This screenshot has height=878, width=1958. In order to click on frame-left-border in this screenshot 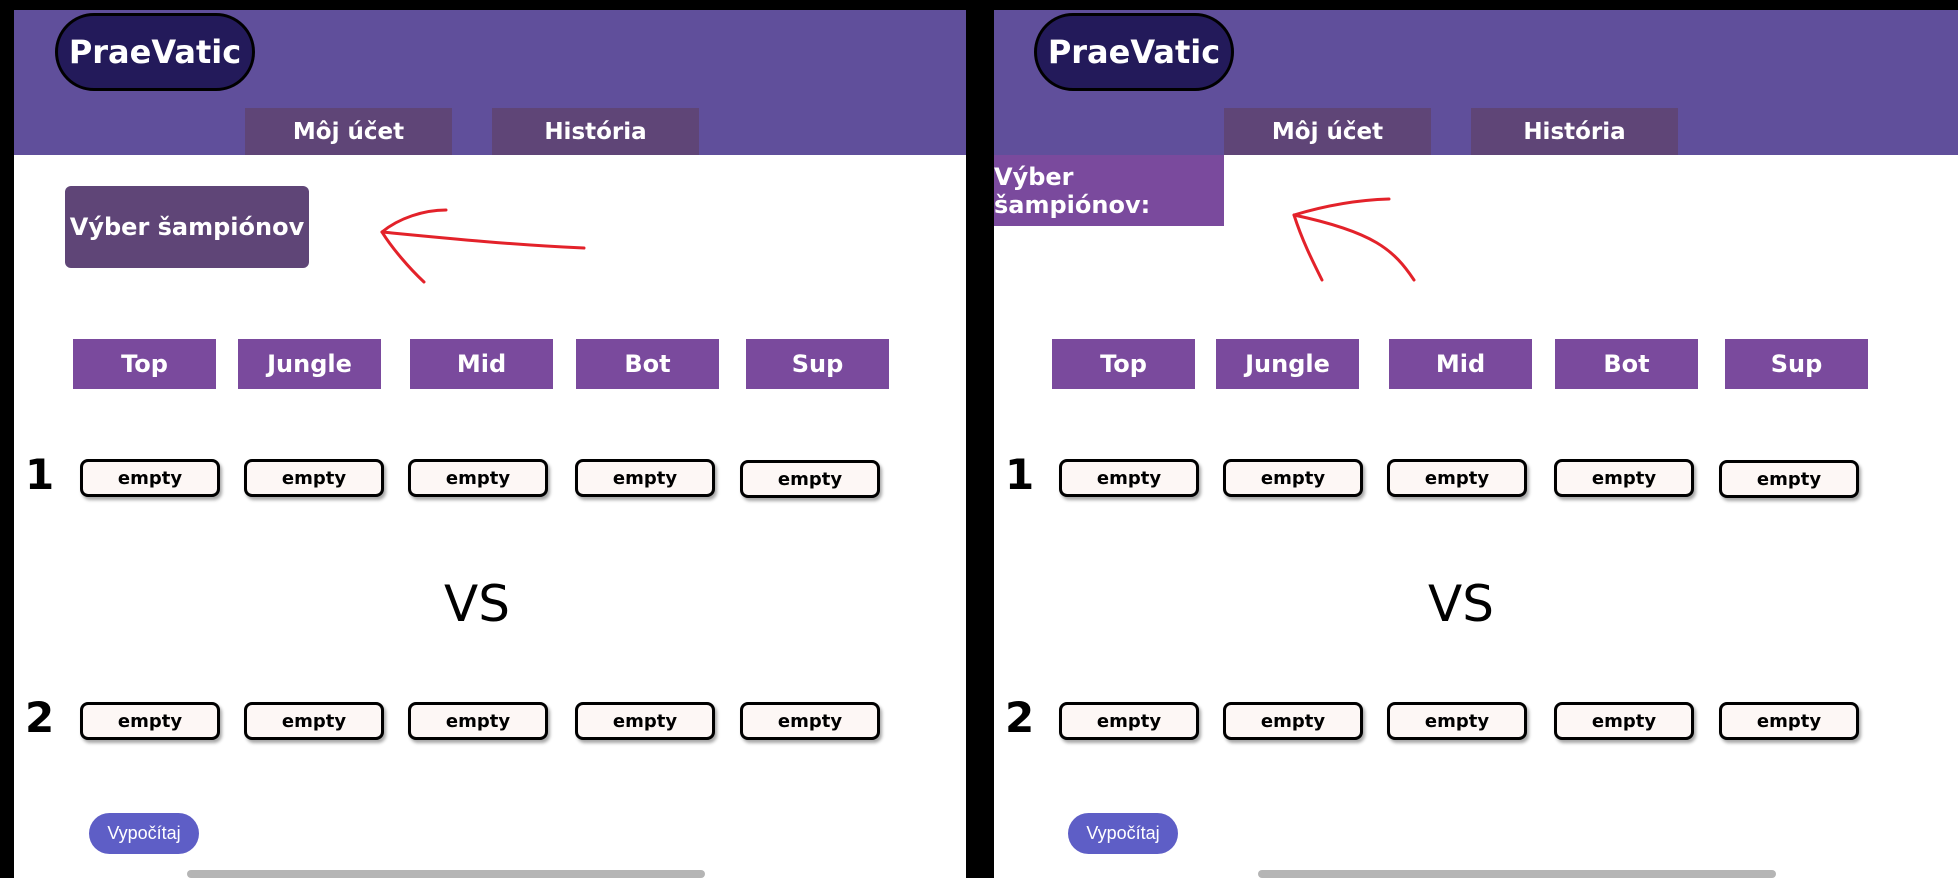, I will do `click(7, 439)`.